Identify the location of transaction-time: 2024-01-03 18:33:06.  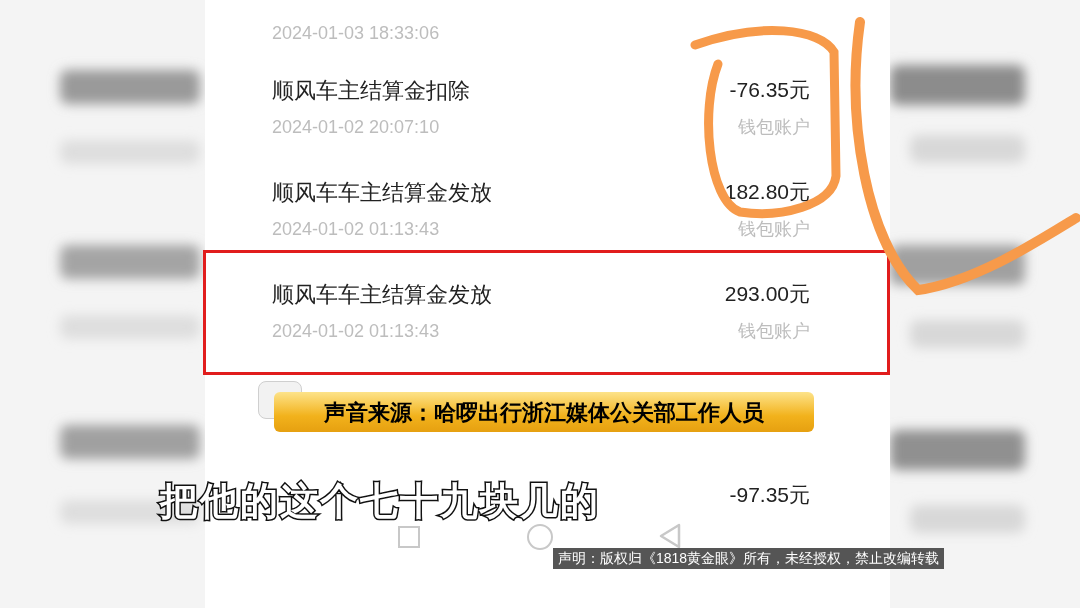
(356, 33).